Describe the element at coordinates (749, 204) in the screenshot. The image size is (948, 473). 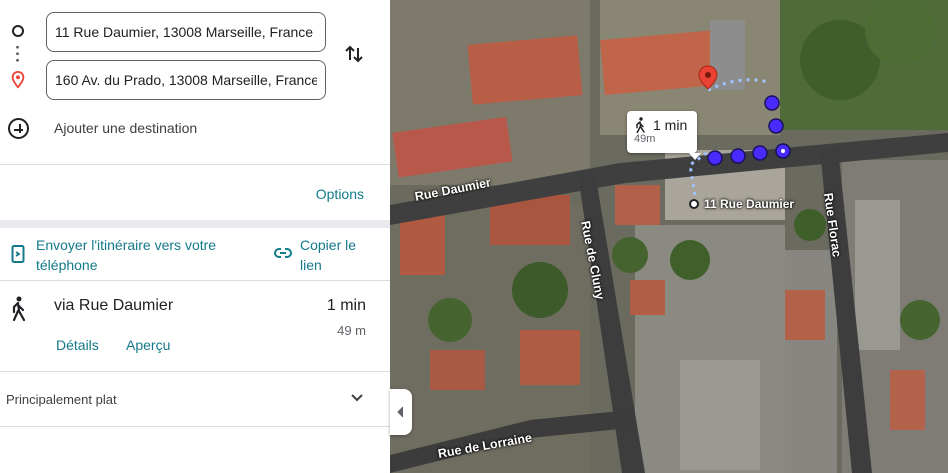
I see `origin-map-label: 11 Rue Daumier` at that location.